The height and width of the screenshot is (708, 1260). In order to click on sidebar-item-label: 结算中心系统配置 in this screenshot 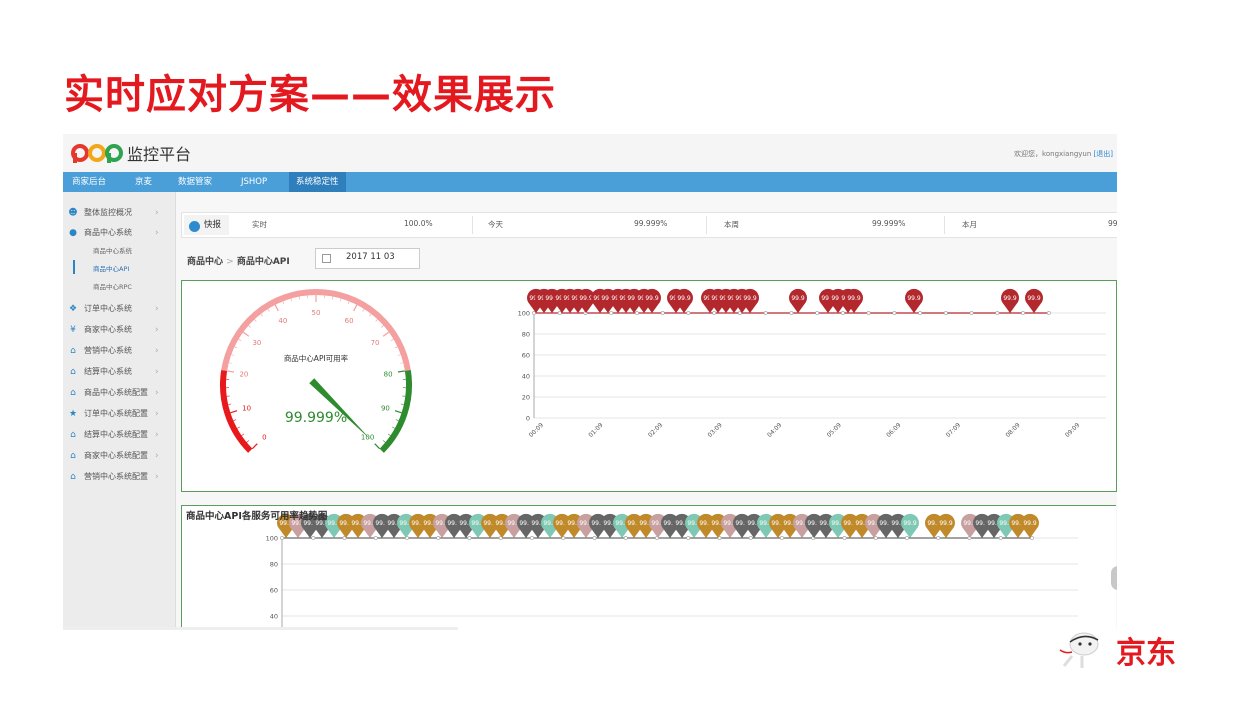, I will do `click(116, 434)`.